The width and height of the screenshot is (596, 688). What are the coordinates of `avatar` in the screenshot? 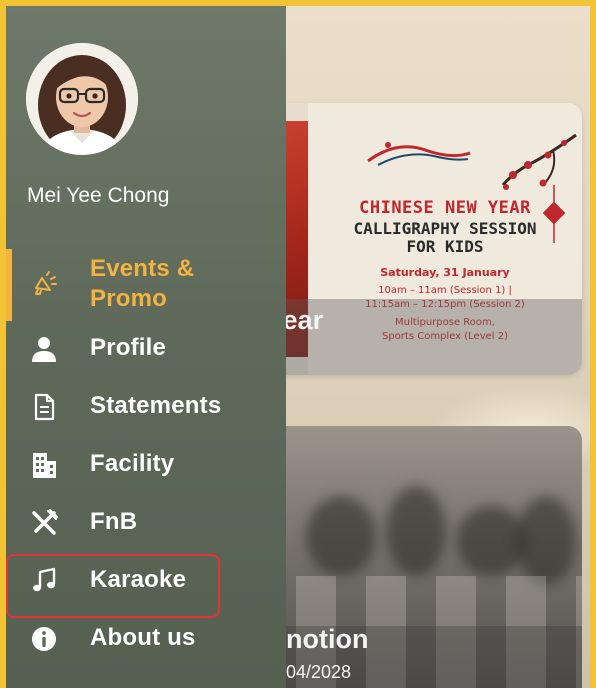 It's located at (82, 99).